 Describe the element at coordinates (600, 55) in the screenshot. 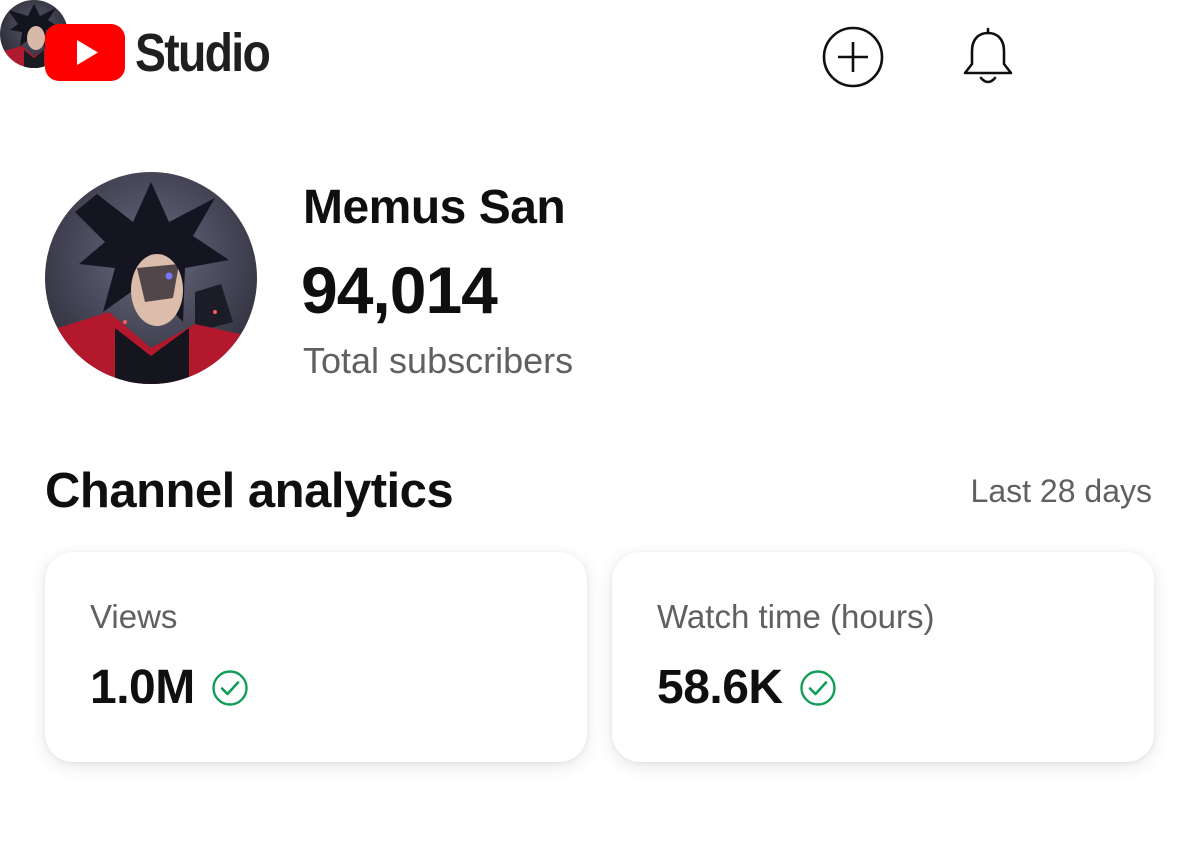

I see `top-app-bar: Studio` at that location.